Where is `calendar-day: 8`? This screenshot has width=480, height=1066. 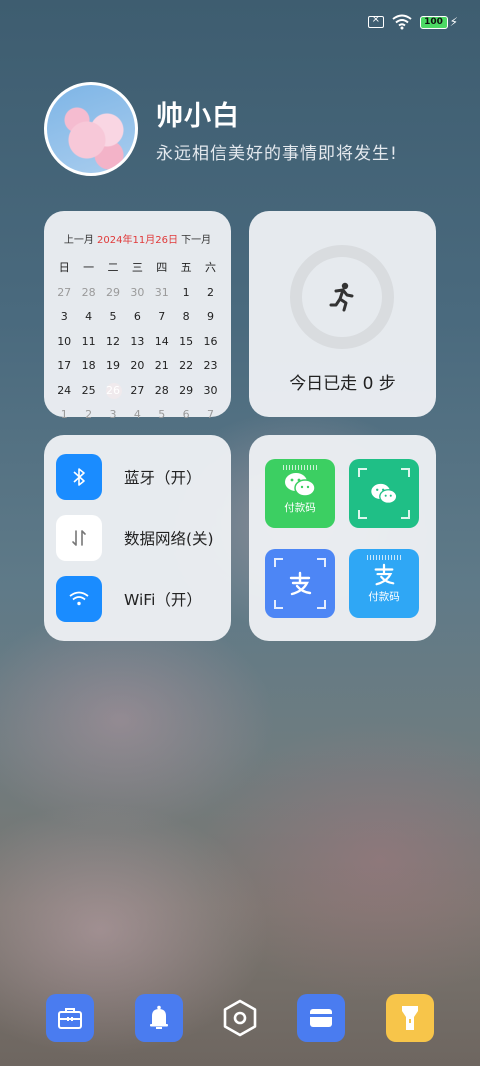
calendar-day: 8 is located at coordinates (186, 317).